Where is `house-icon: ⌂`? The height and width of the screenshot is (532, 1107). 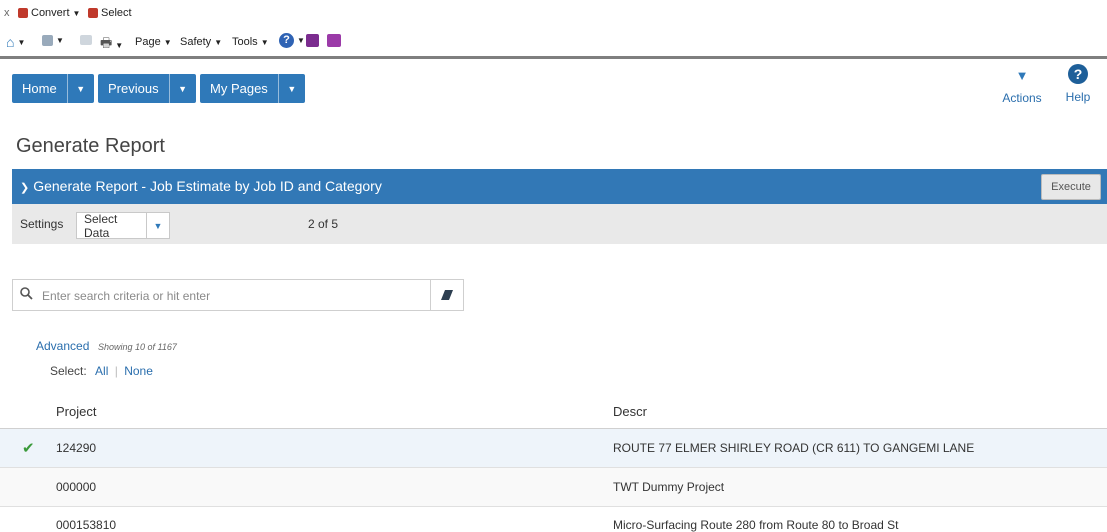
house-icon: ⌂ is located at coordinates (10, 42).